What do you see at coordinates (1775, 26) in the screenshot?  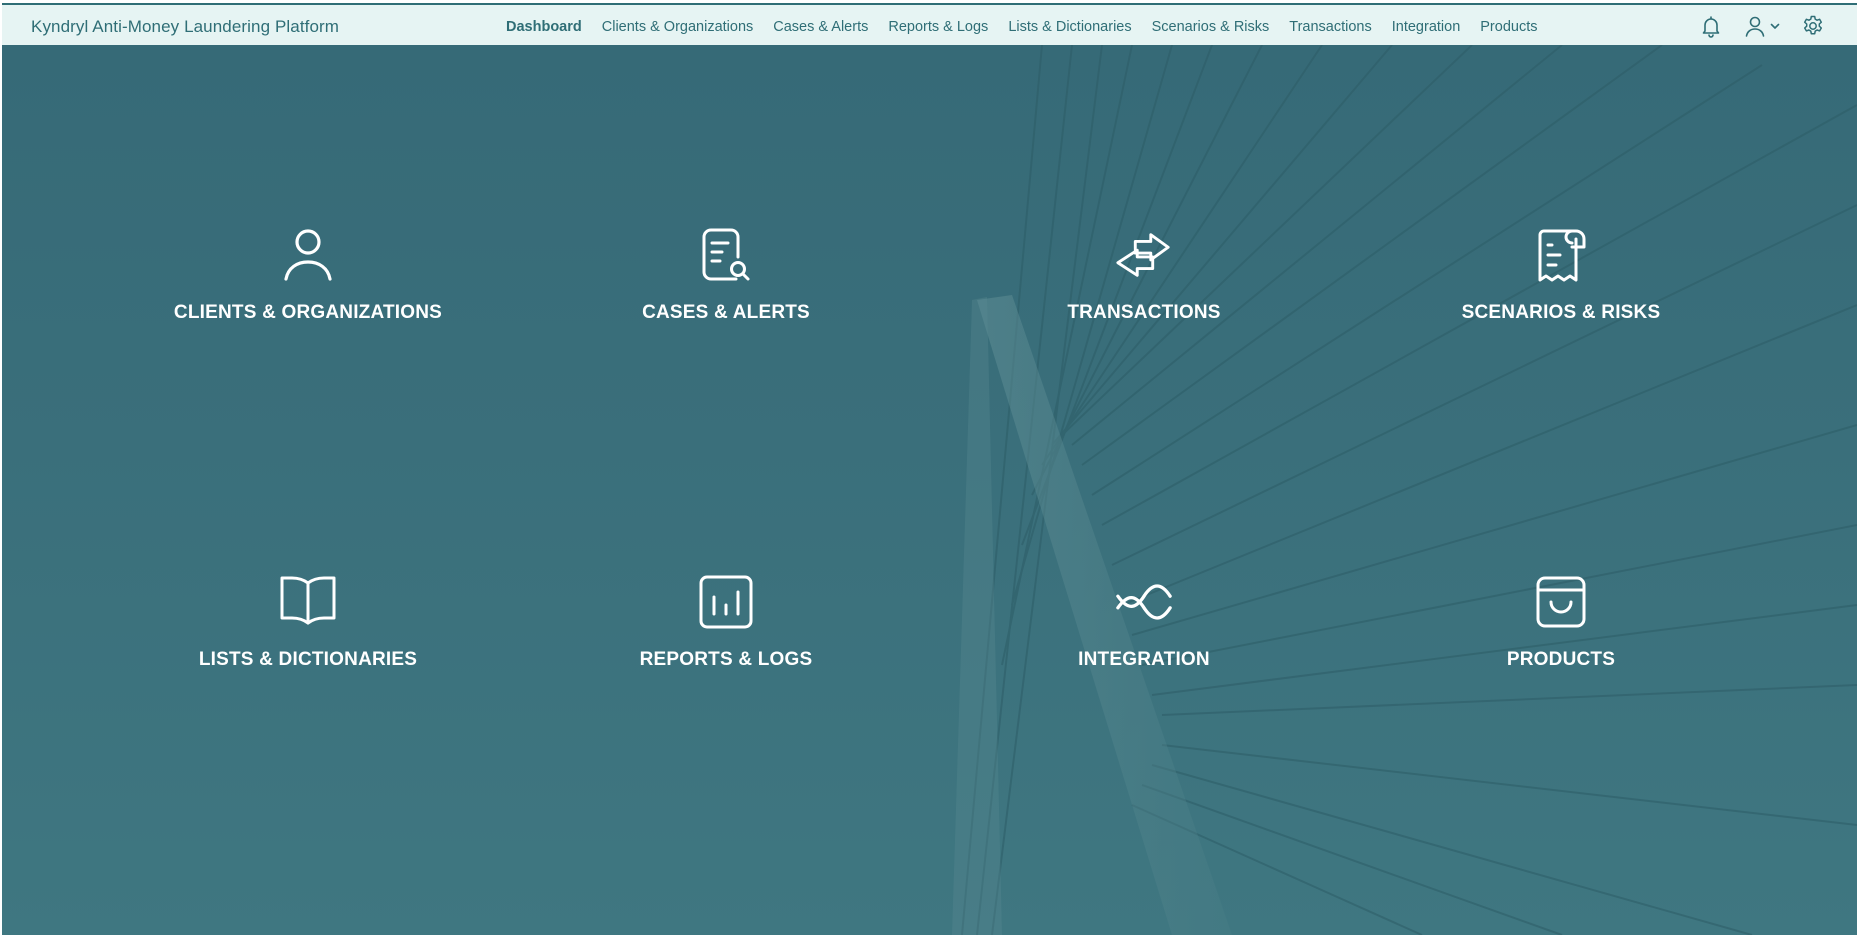 I see `chevron-down-icon` at bounding box center [1775, 26].